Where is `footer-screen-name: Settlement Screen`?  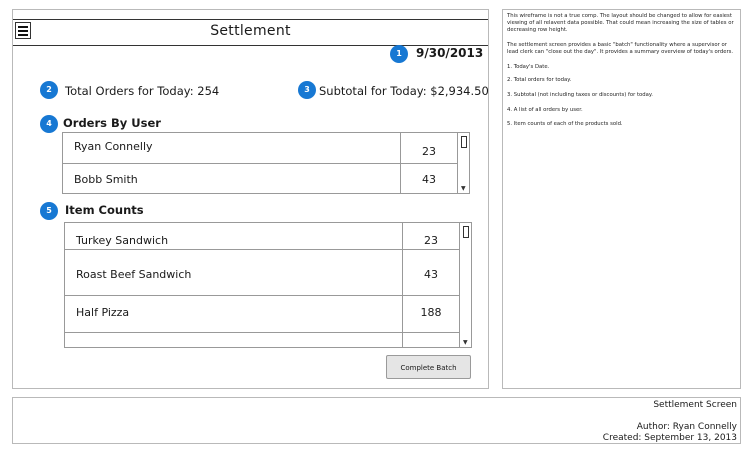 footer-screen-name: Settlement Screen is located at coordinates (695, 405).